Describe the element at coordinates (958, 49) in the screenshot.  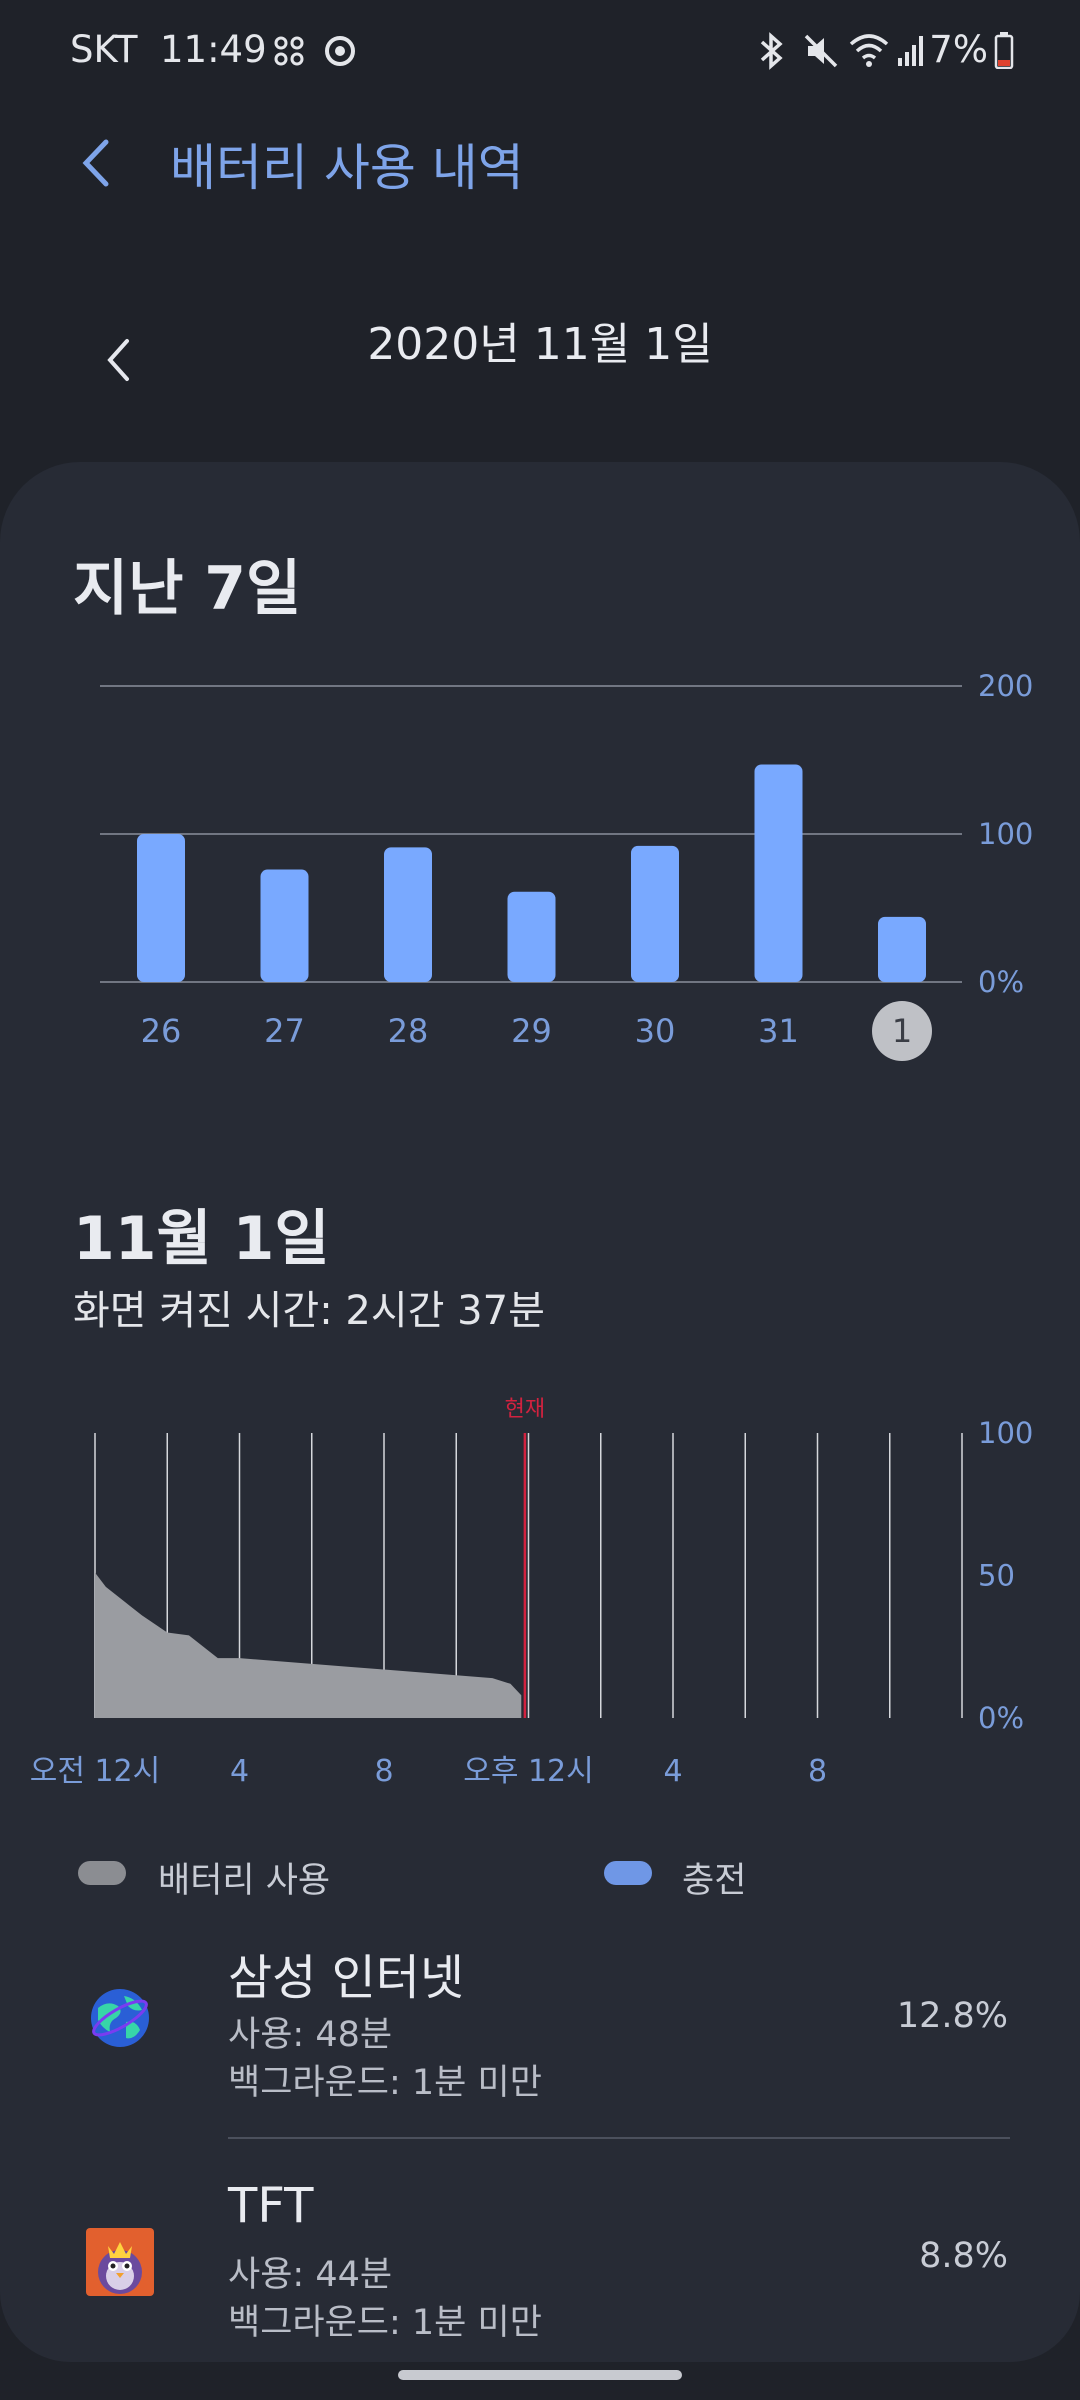
I see `battery-percent: 7%` at that location.